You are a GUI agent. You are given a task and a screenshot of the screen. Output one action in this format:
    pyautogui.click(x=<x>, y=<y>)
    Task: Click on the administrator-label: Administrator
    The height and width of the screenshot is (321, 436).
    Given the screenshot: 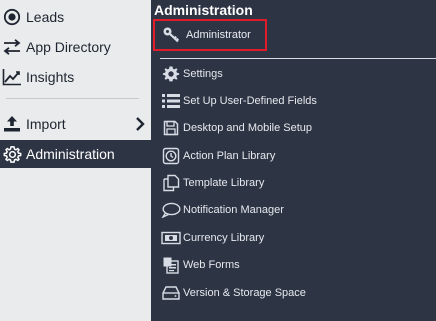 What is the action you would take?
    pyautogui.click(x=218, y=35)
    